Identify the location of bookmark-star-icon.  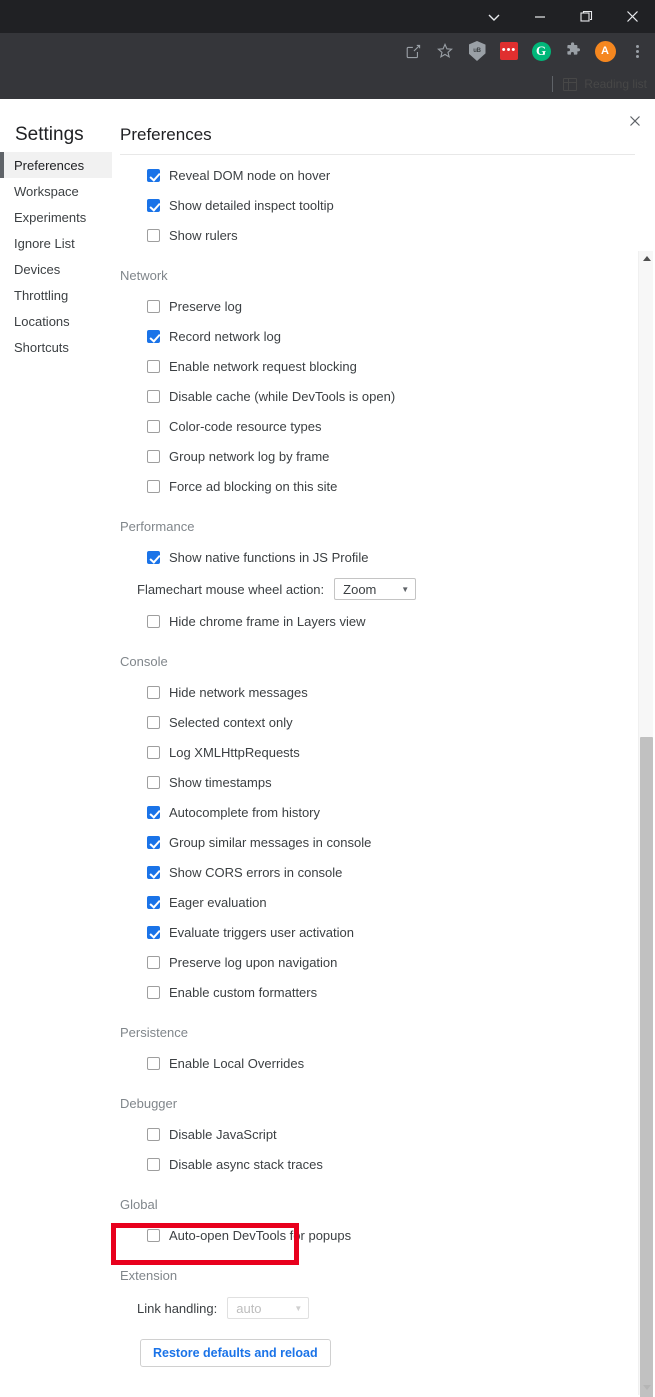
(445, 51).